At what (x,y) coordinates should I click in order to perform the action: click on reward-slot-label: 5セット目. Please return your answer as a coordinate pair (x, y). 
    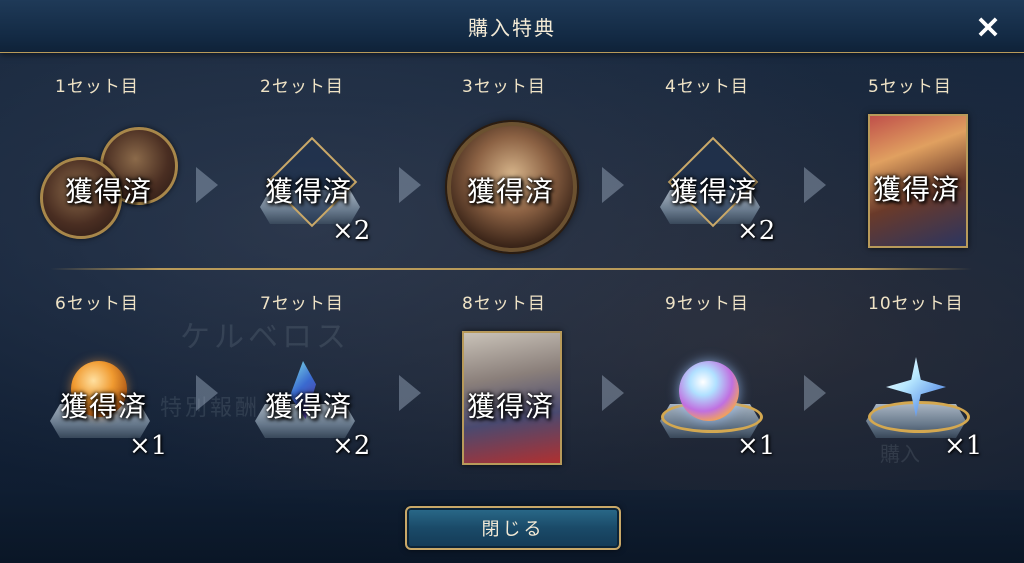
    Looking at the image, I should click on (910, 87).